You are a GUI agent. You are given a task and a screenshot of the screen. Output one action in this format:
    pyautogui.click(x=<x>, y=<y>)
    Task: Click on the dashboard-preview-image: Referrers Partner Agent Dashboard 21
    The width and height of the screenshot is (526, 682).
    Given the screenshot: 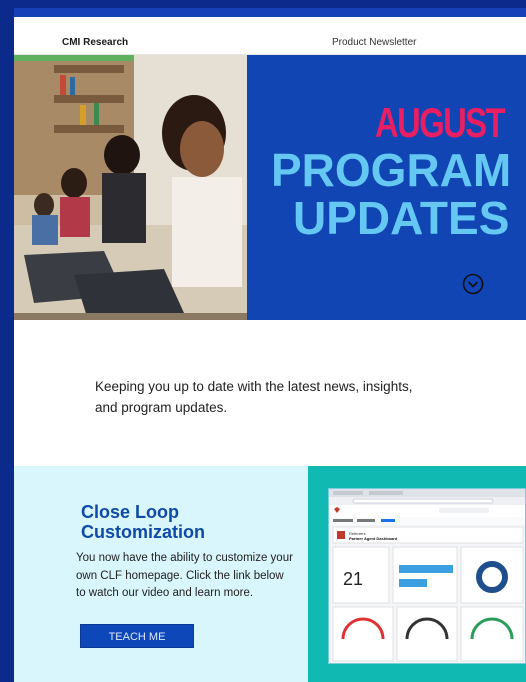 What is the action you would take?
    pyautogui.click(x=427, y=576)
    